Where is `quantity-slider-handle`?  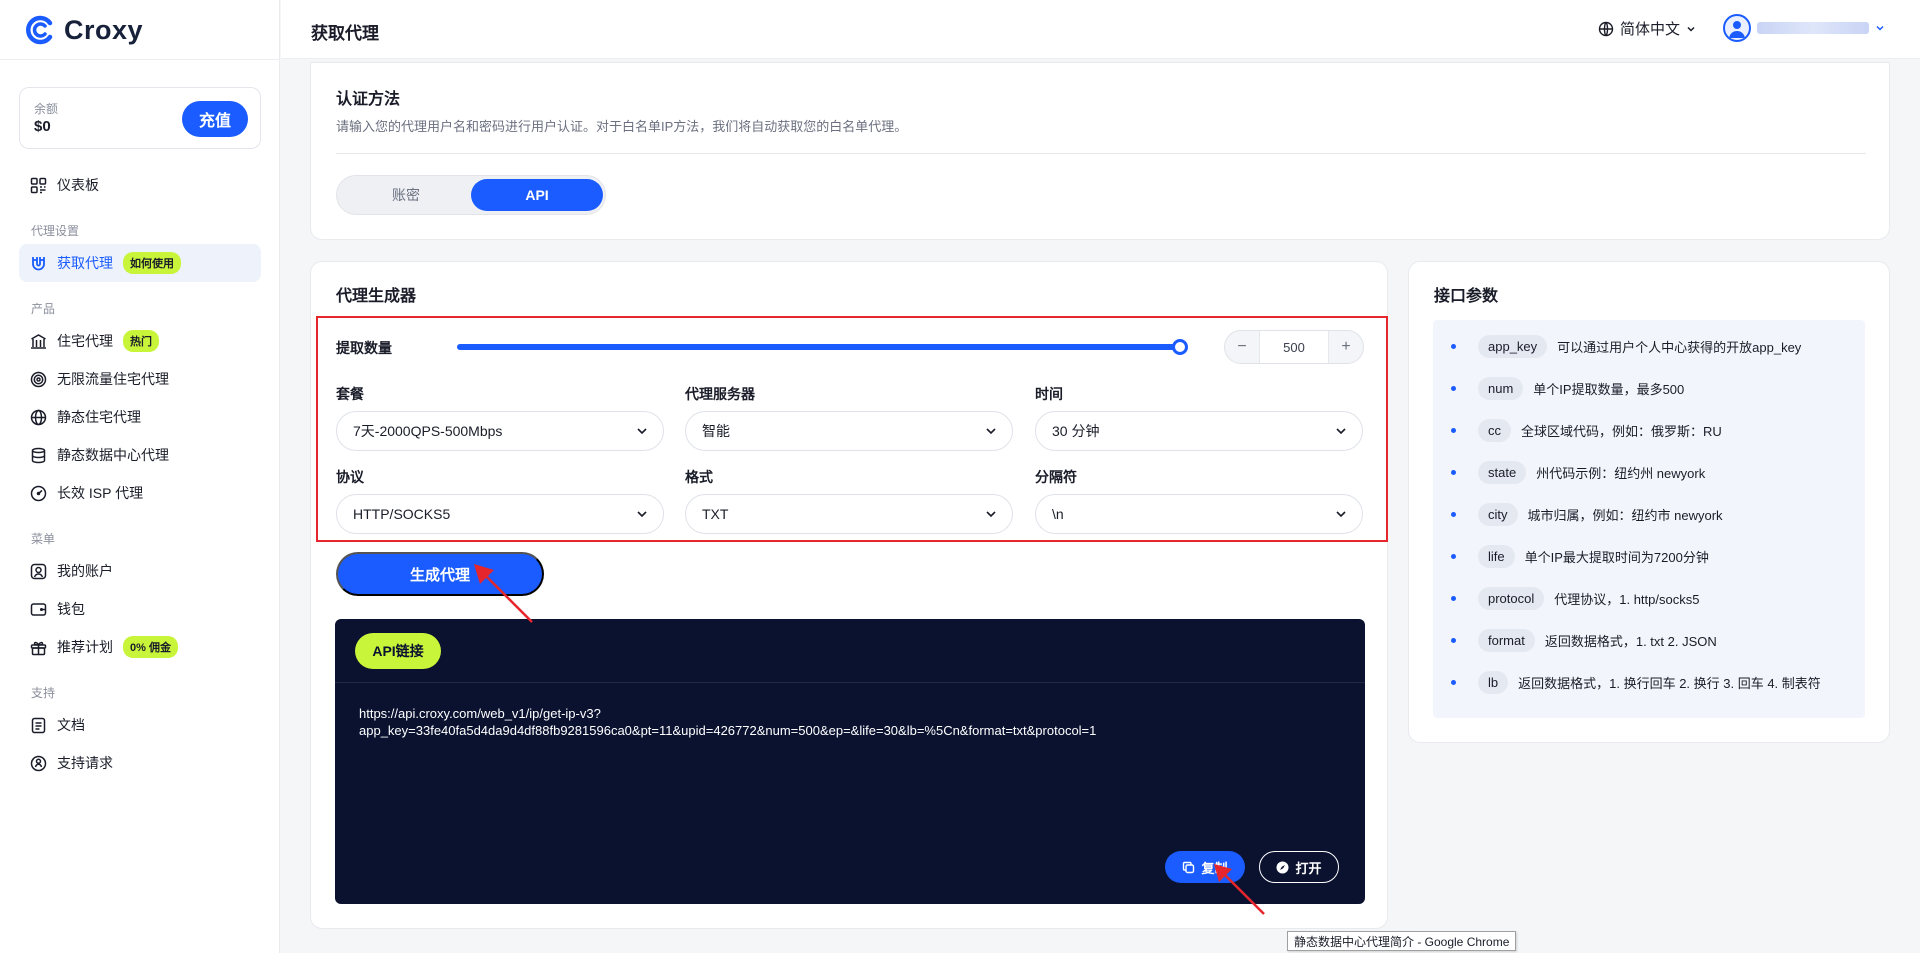
quantity-slider-handle is located at coordinates (1180, 347).